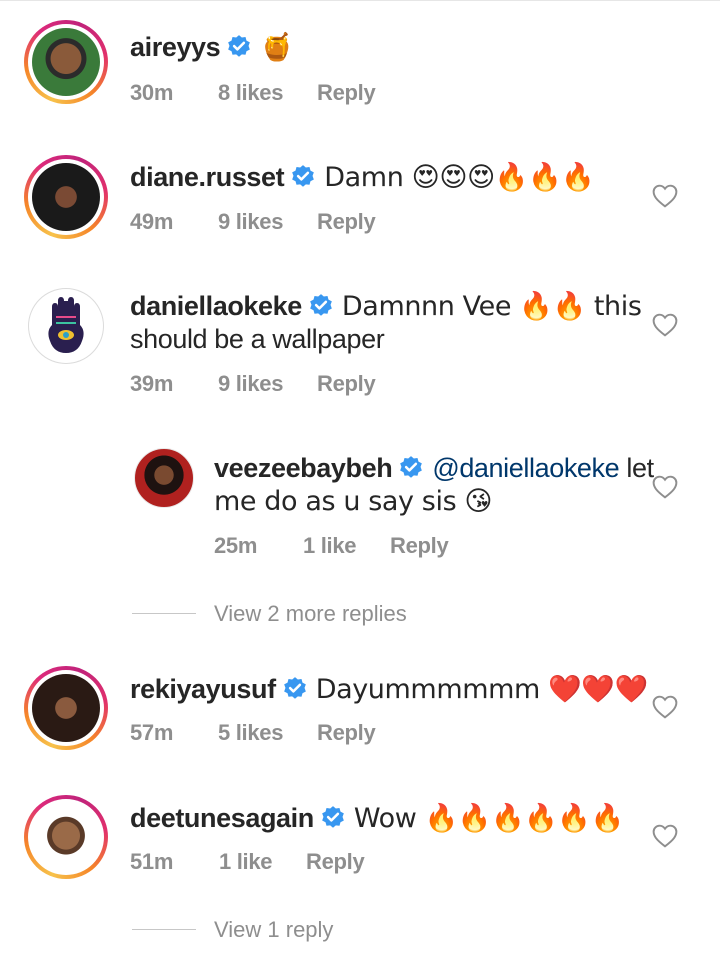 The image size is (720, 980). What do you see at coordinates (152, 221) in the screenshot?
I see `comment-time: 49m` at bounding box center [152, 221].